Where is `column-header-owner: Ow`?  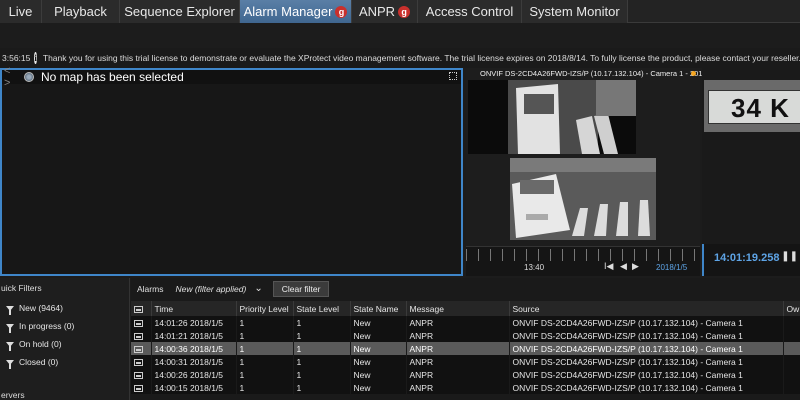 column-header-owner: Ow is located at coordinates (791, 308).